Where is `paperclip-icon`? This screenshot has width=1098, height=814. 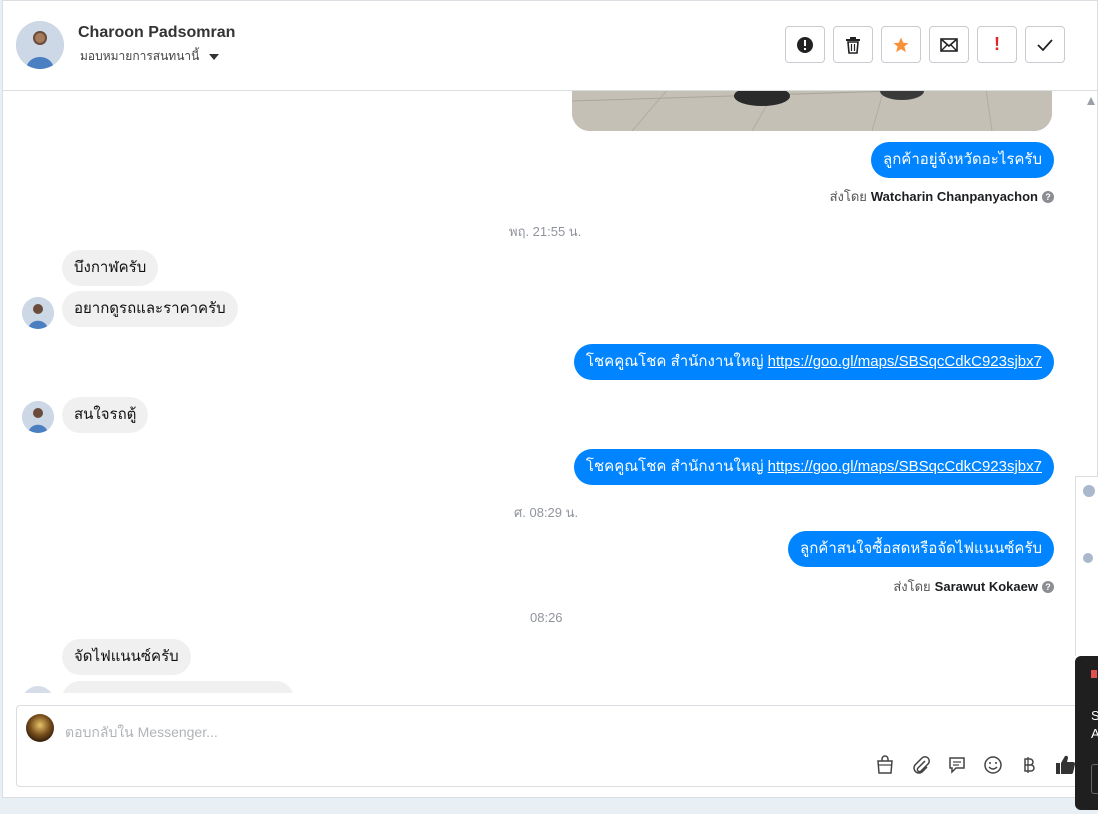 paperclip-icon is located at coordinates (921, 765).